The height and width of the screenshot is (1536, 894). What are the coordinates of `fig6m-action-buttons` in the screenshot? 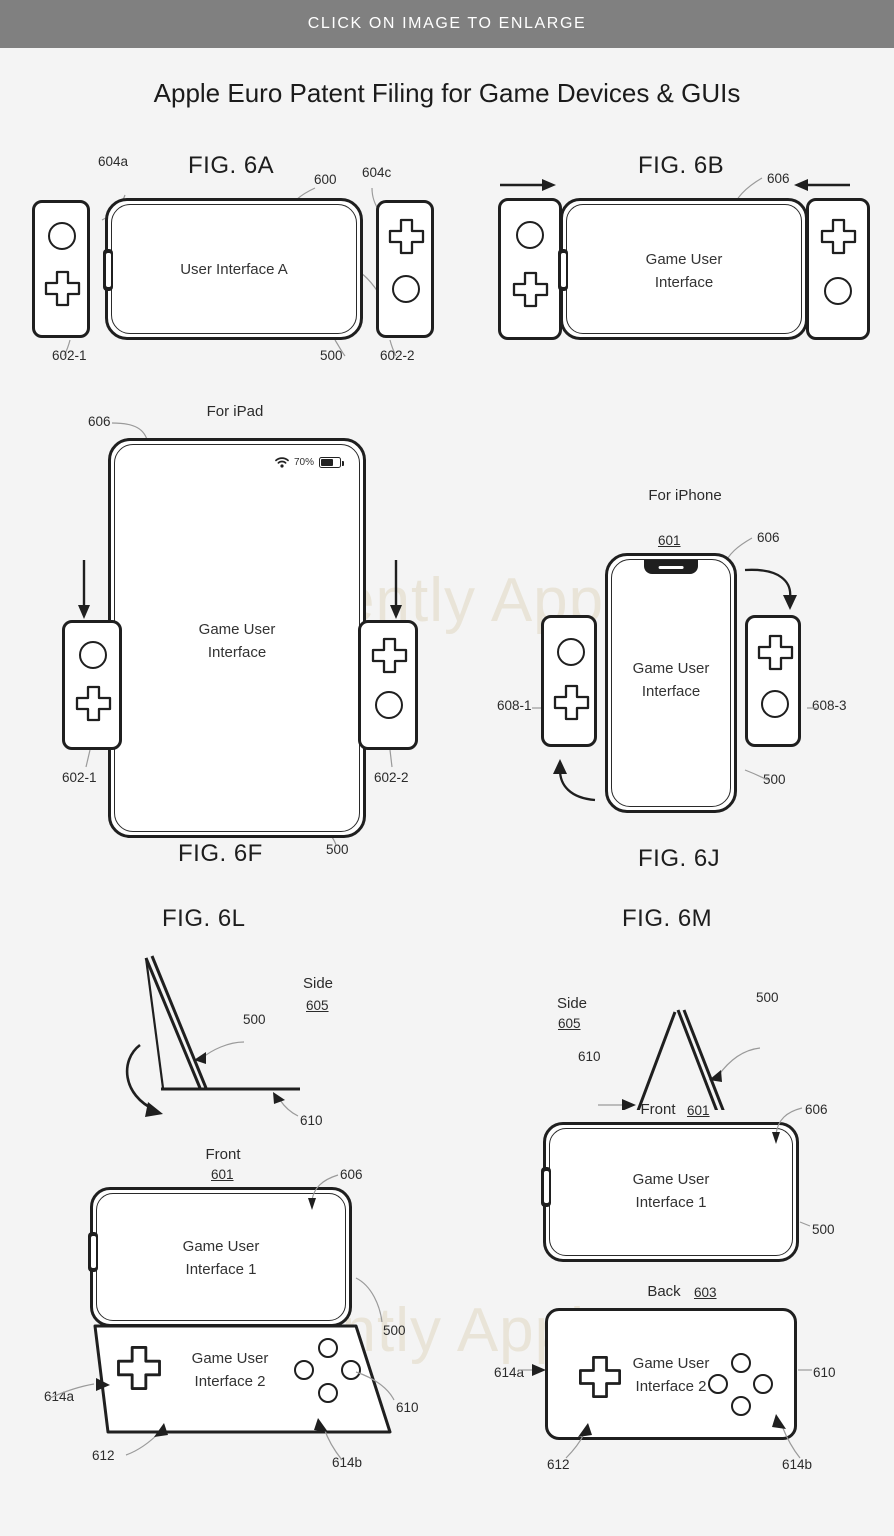 It's located at (743, 1386).